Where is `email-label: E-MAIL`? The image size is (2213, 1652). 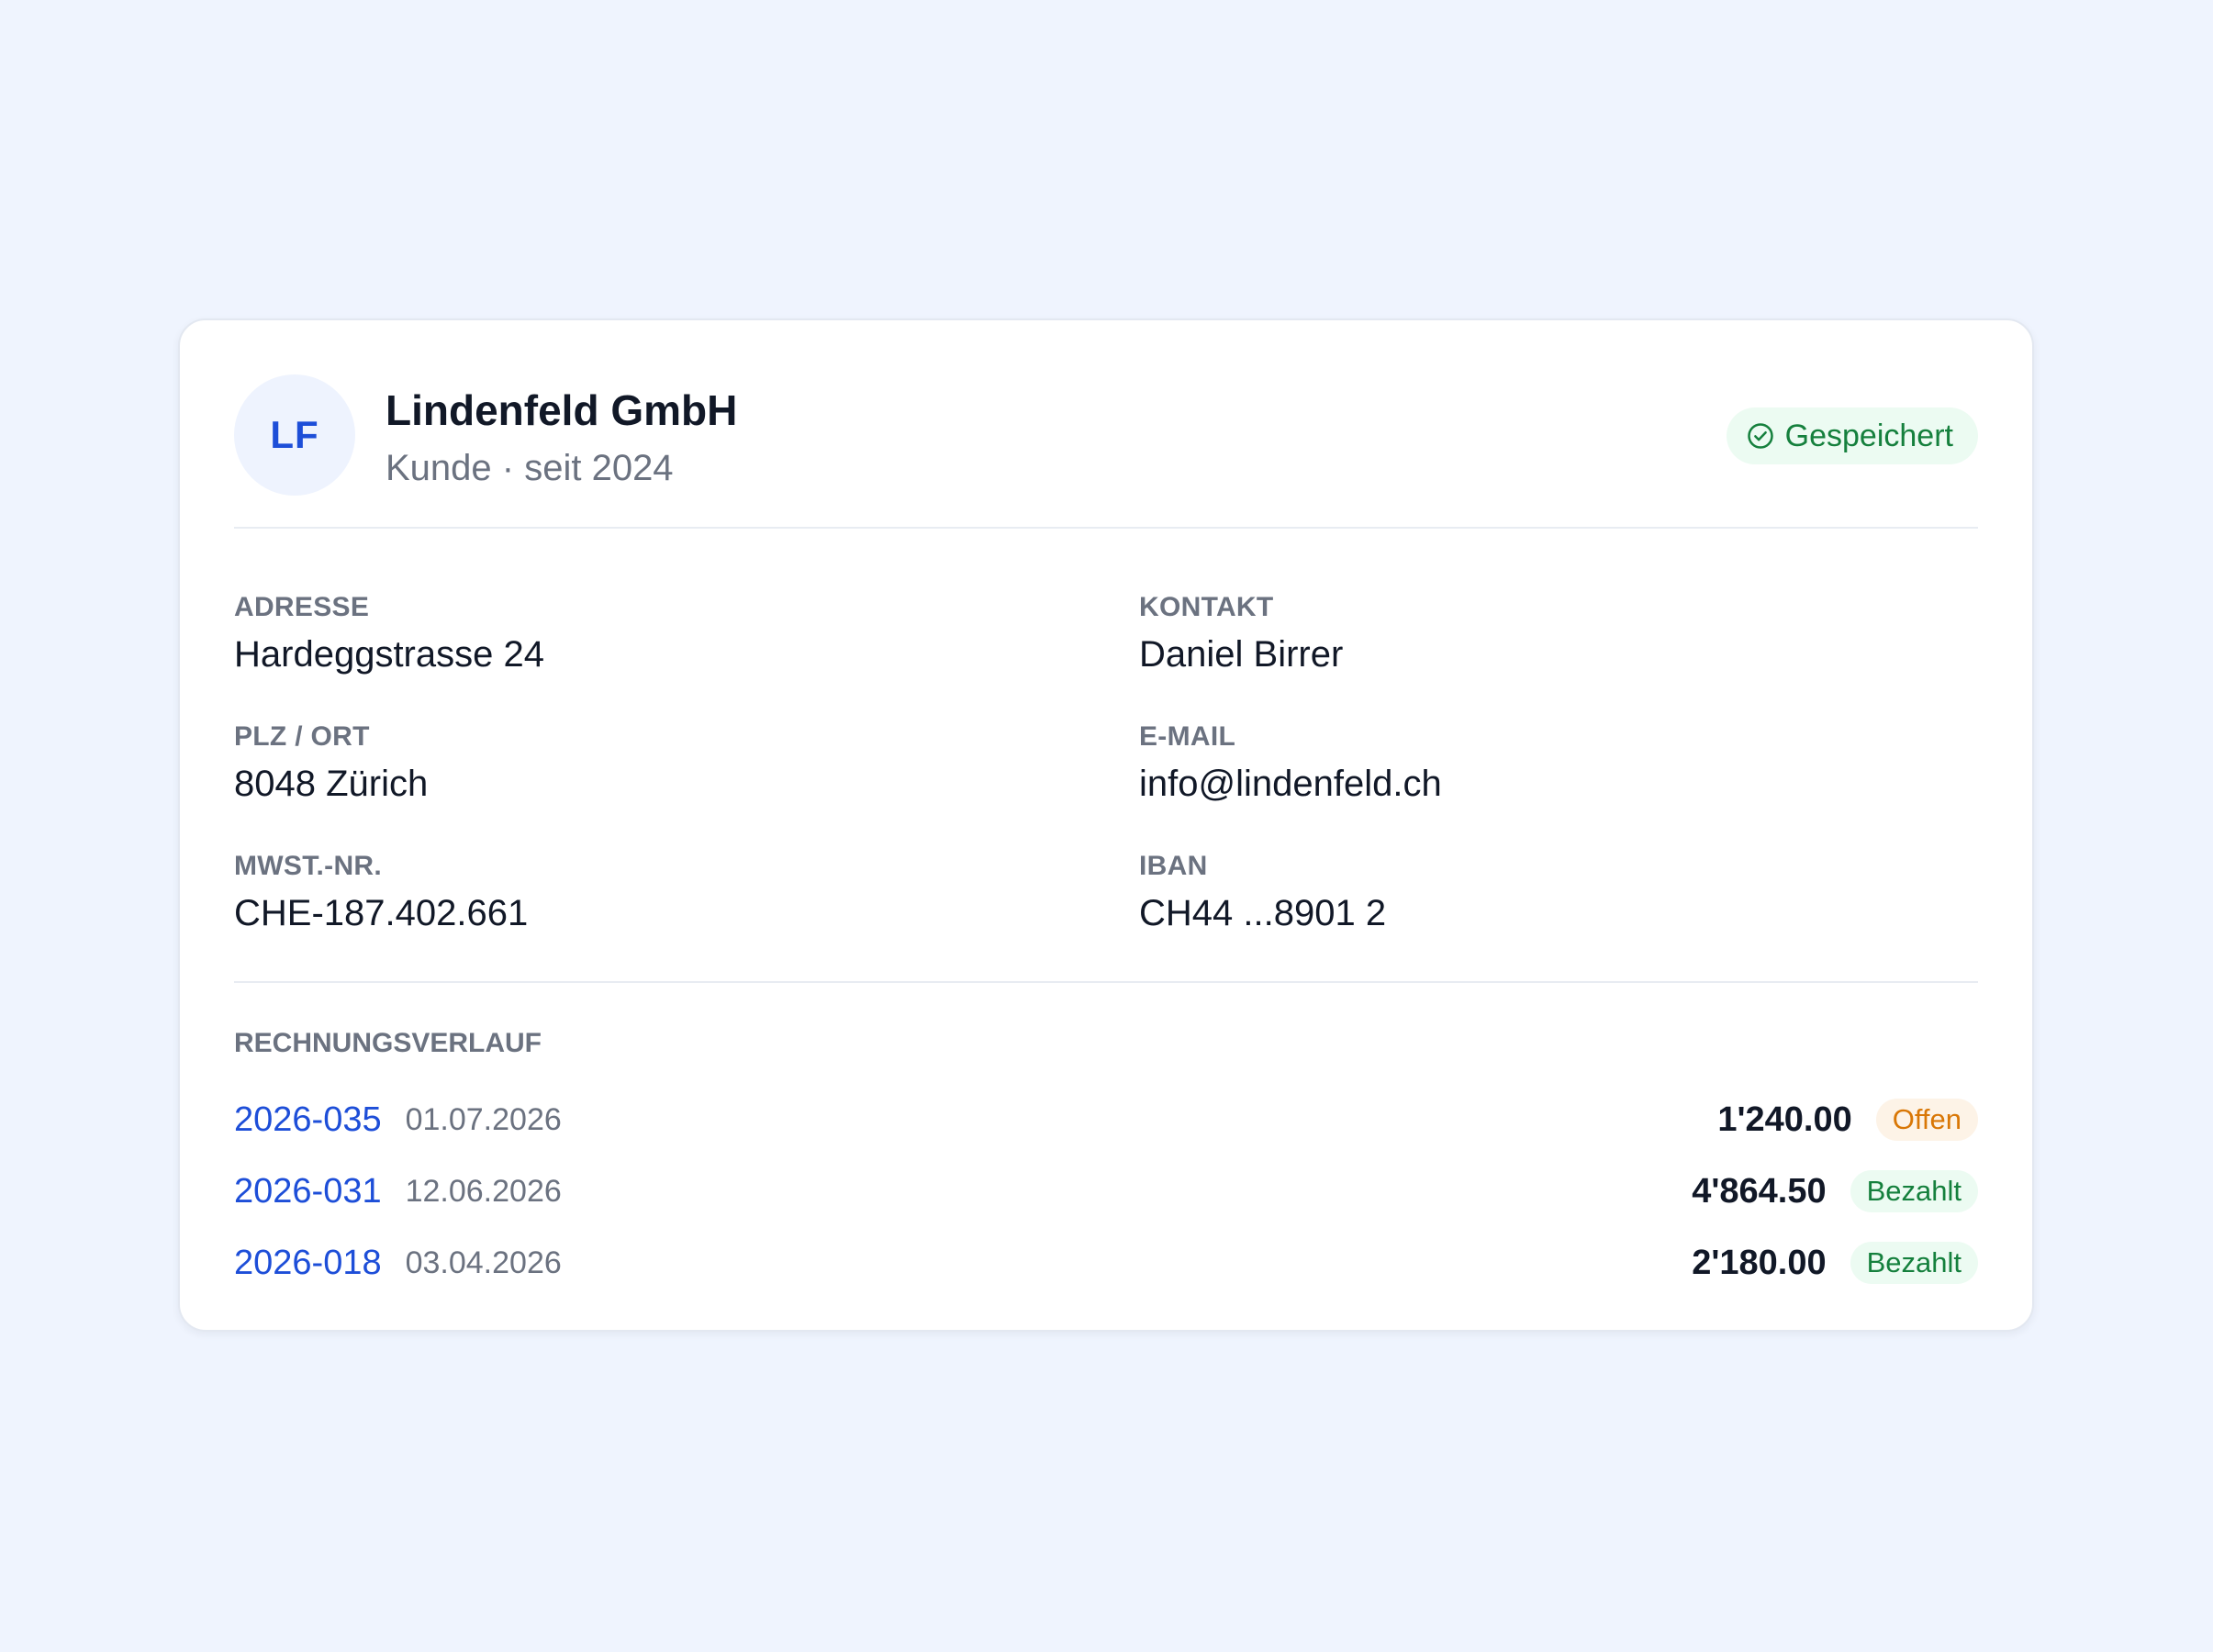
email-label: E-MAIL is located at coordinates (1187, 737).